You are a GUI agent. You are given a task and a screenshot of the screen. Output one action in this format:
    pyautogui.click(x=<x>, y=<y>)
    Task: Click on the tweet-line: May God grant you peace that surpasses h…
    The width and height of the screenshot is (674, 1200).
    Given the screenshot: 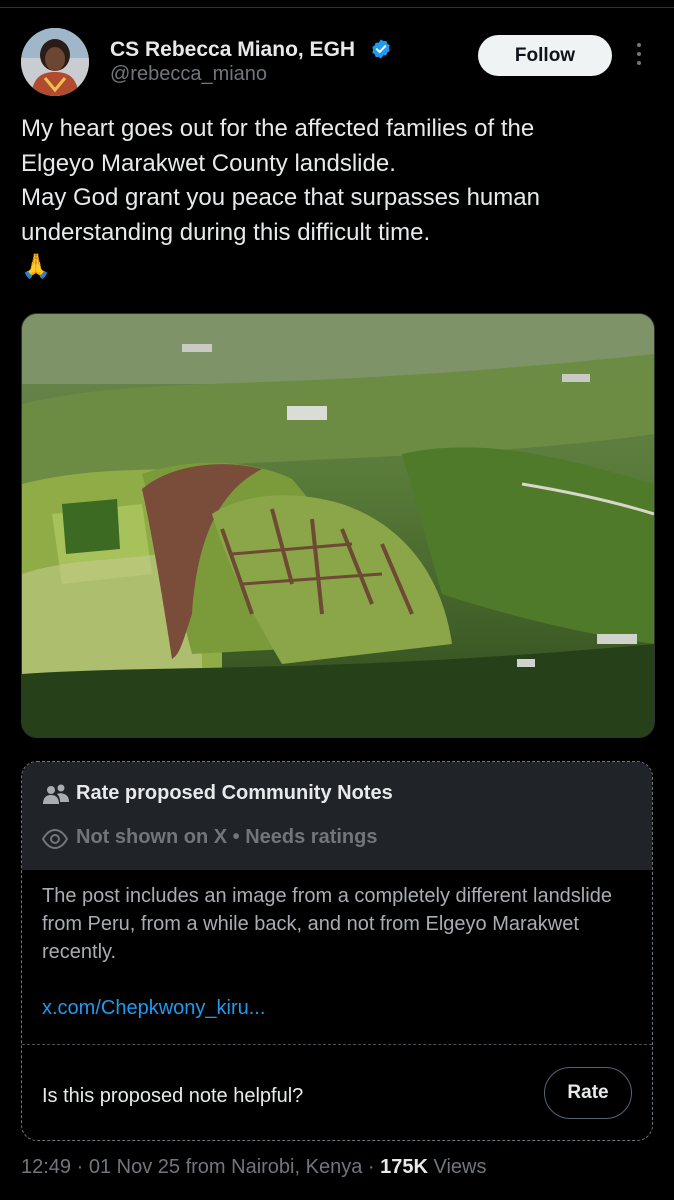 What is the action you would take?
    pyautogui.click(x=280, y=197)
    